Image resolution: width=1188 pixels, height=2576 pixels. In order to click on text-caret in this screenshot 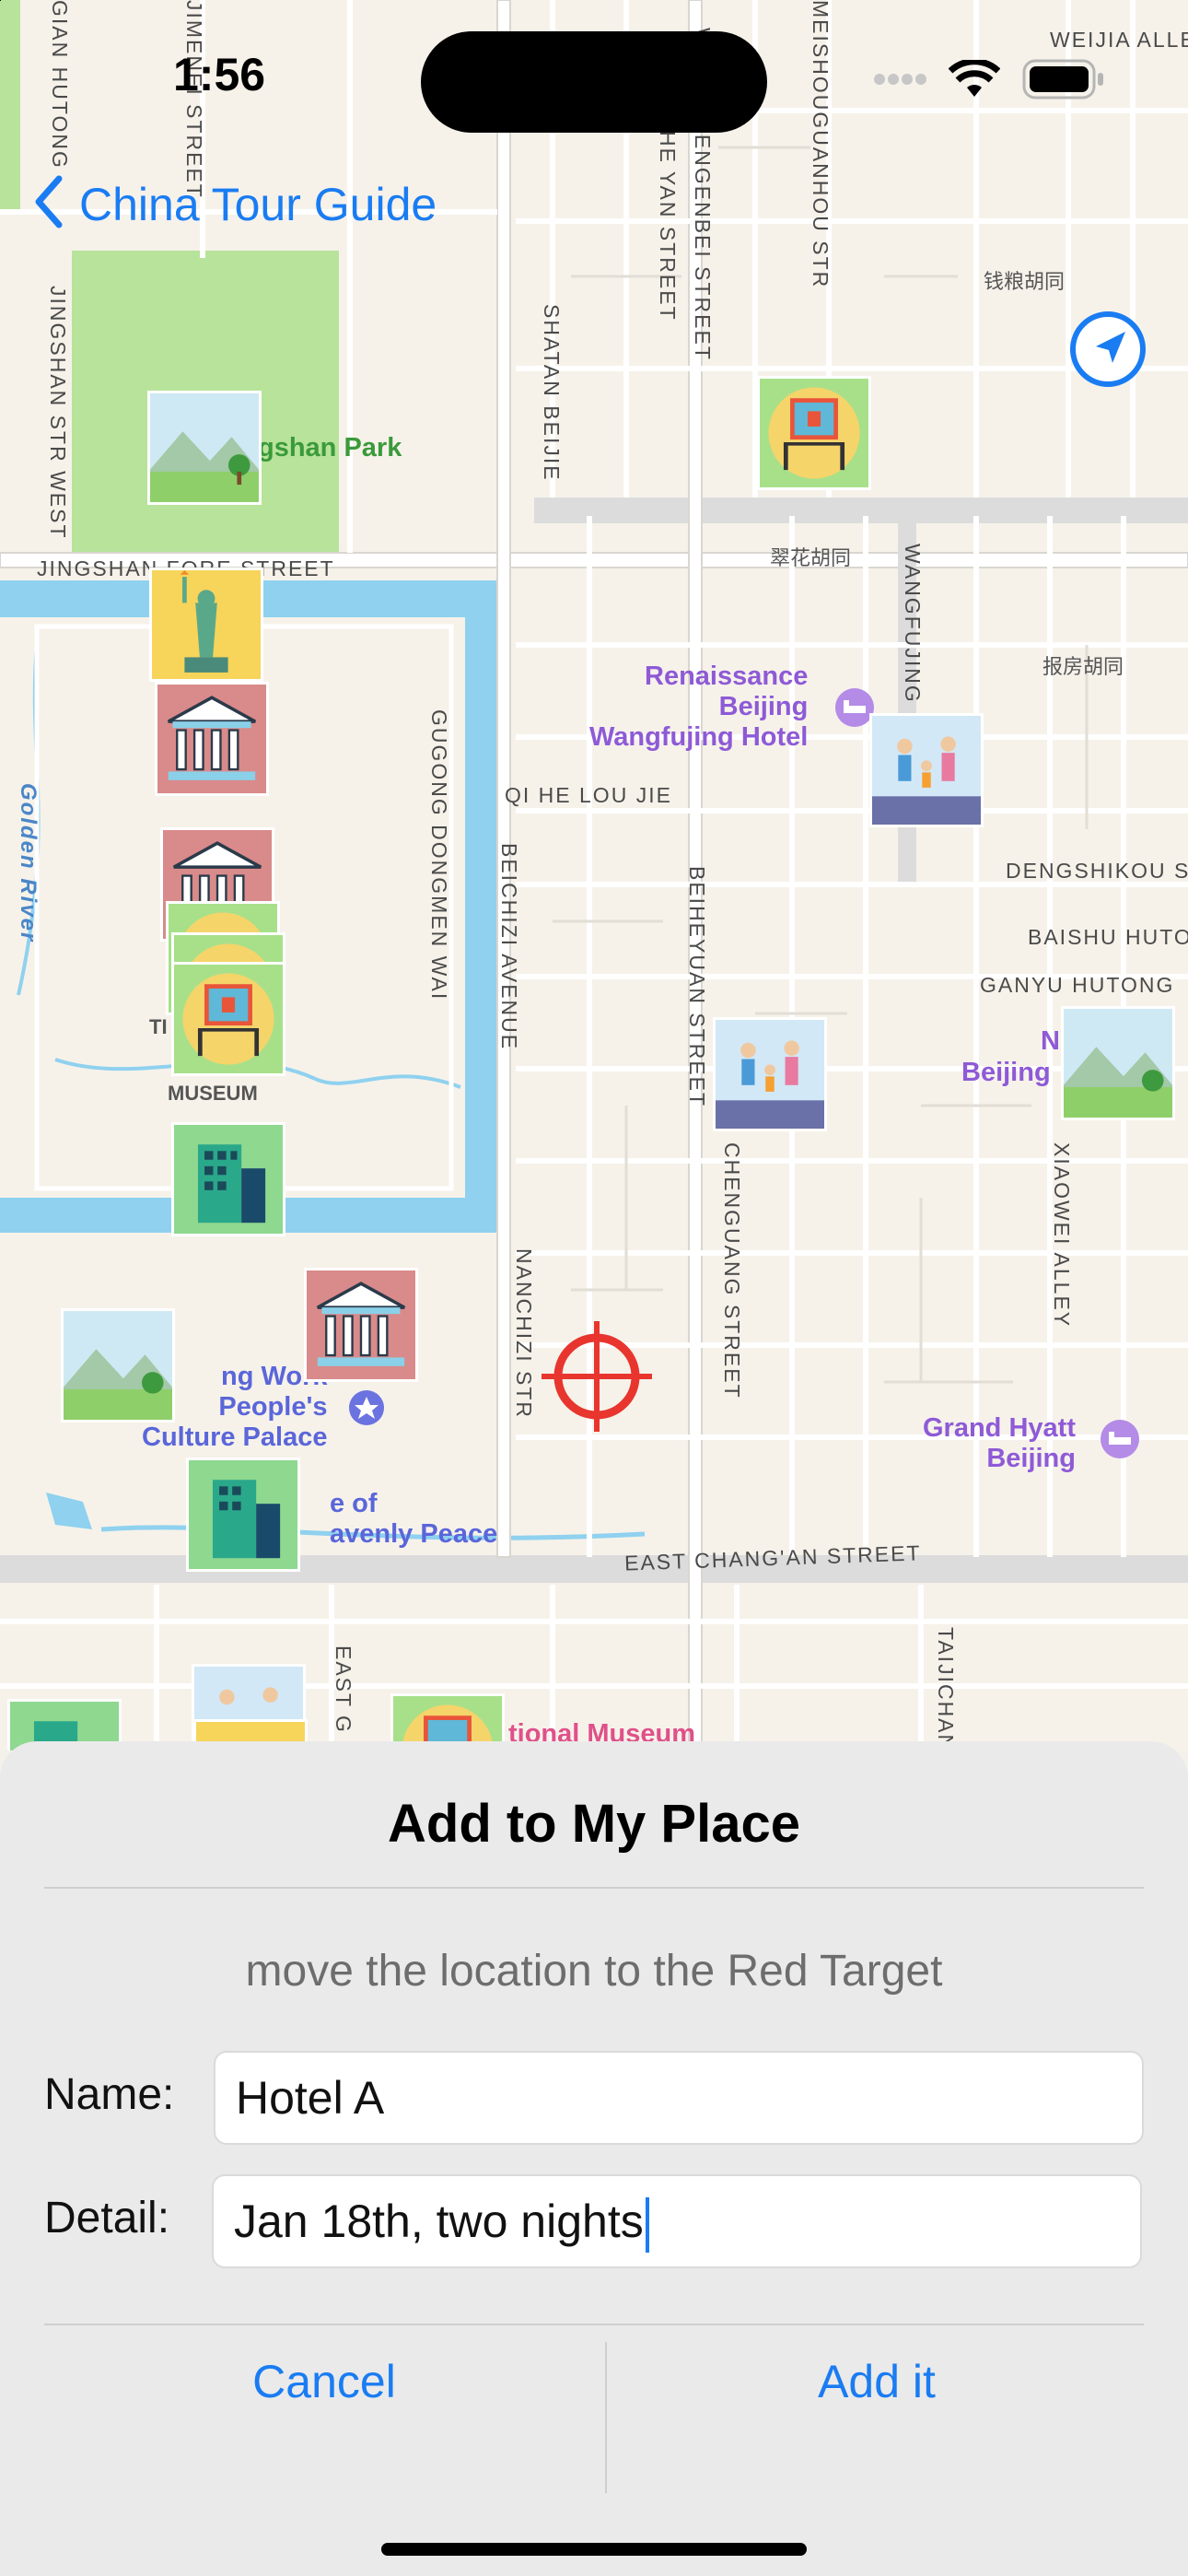, I will do `click(647, 2224)`.